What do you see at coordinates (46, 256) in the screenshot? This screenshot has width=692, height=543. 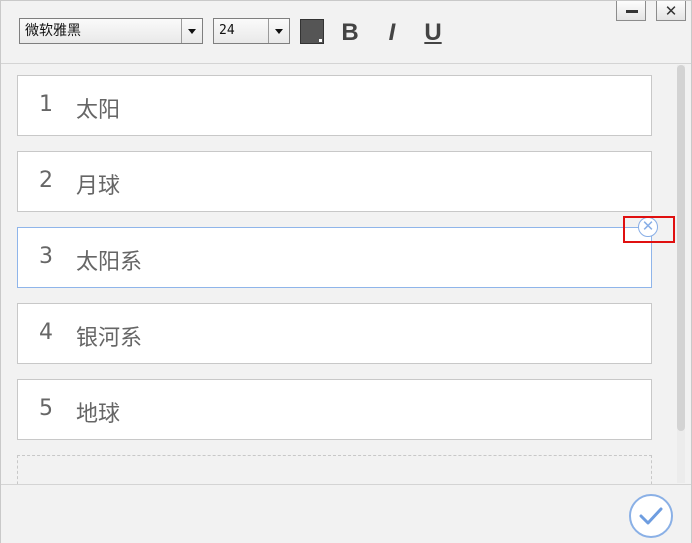 I see `item-number: 3` at bounding box center [46, 256].